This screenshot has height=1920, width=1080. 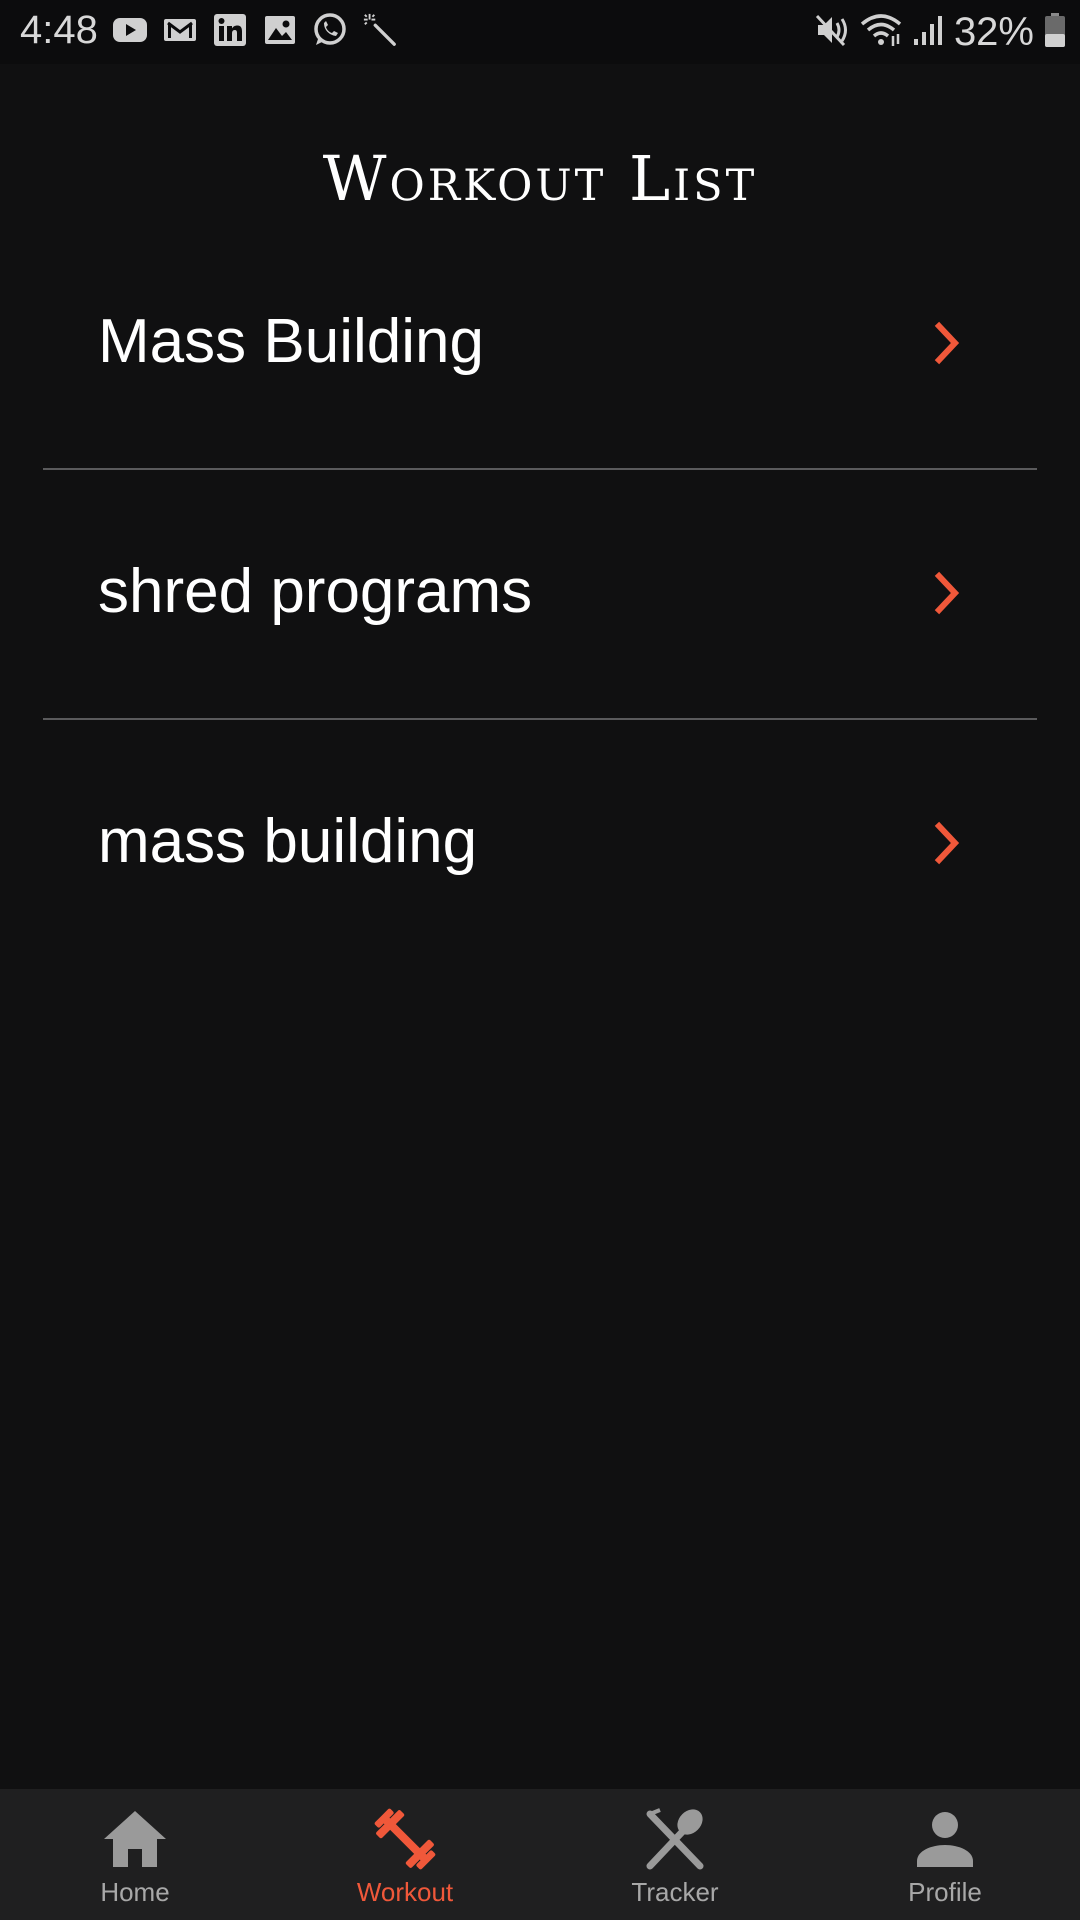 I want to click on nav-item-tracker: Tracker, so click(x=675, y=1854).